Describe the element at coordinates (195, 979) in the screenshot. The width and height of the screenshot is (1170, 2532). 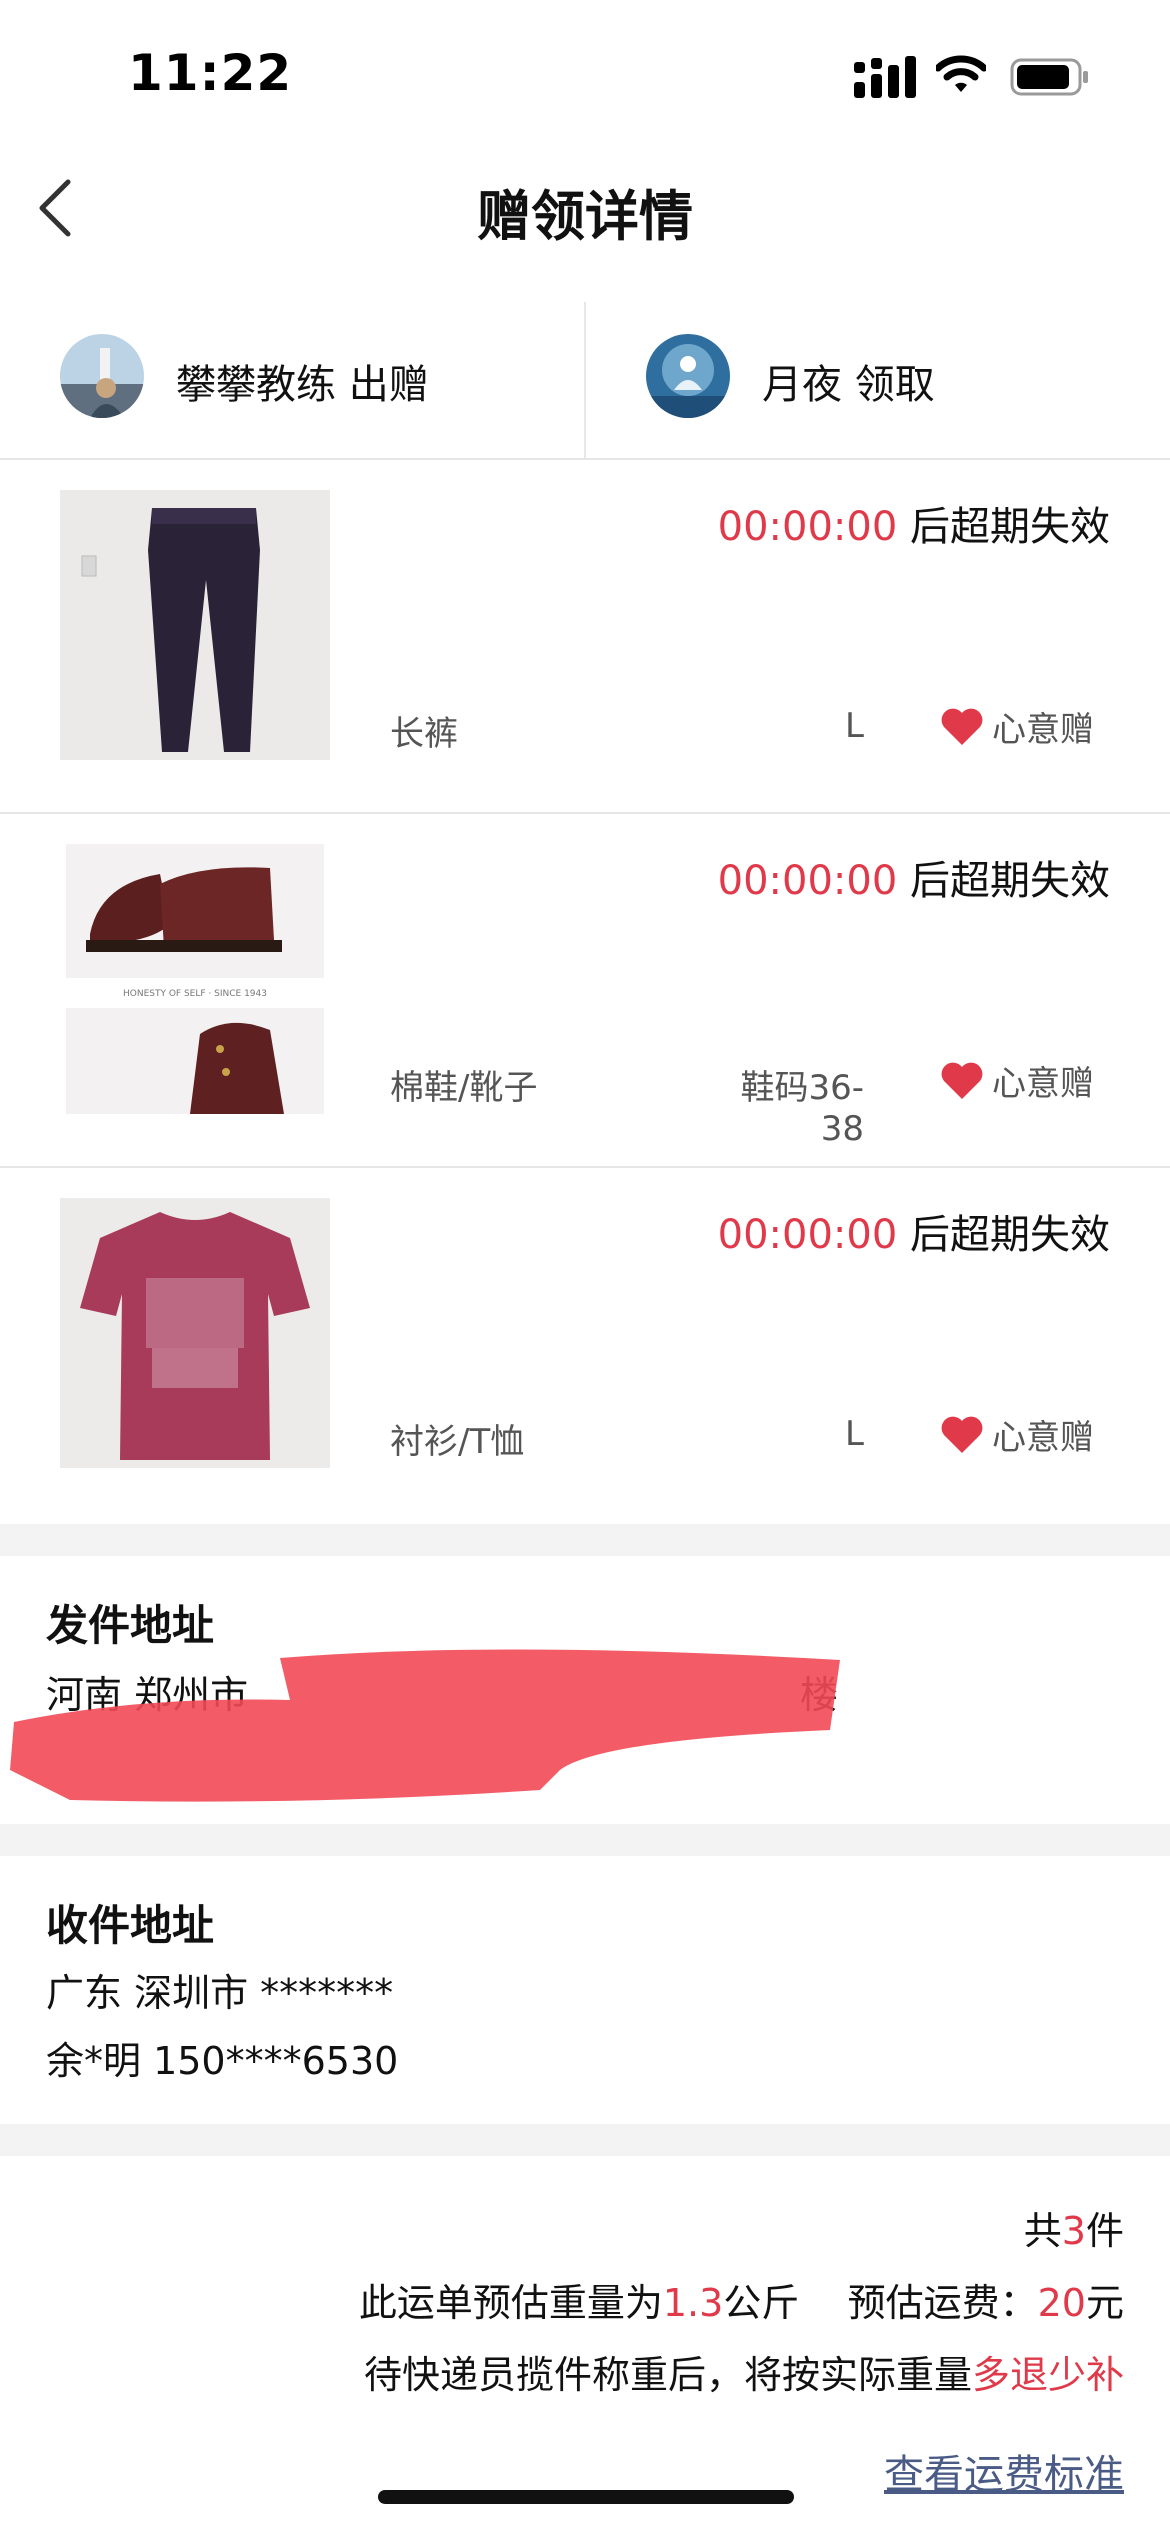
I see `item-image-boots: HONESTY OF SELF · SINCE 1943` at that location.